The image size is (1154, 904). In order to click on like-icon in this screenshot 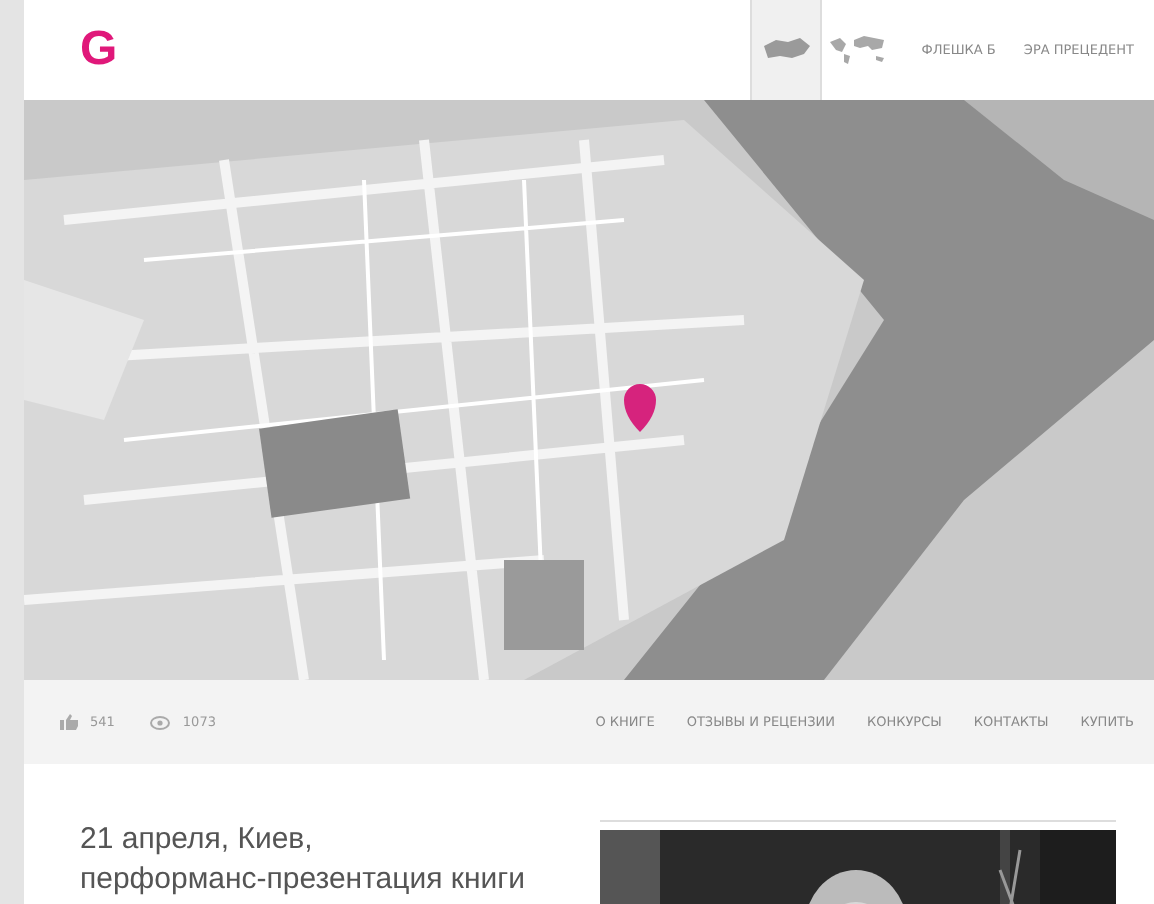, I will do `click(69, 722)`.